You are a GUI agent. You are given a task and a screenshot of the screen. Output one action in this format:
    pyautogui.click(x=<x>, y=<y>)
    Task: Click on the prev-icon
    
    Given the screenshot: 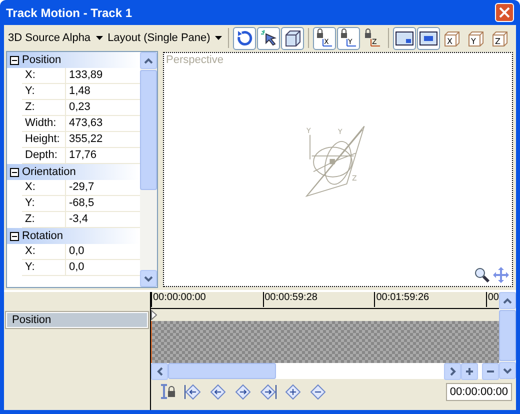 What is the action you would take?
    pyautogui.click(x=218, y=392)
    